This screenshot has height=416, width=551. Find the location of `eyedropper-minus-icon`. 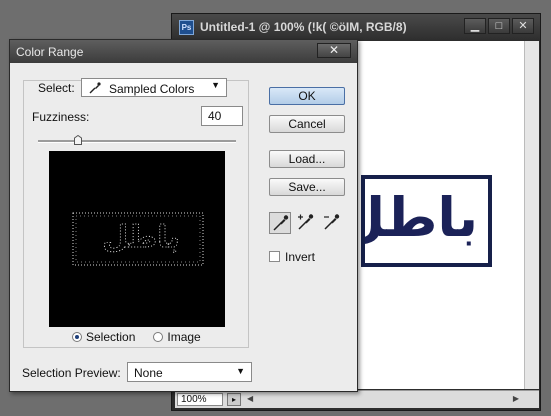

eyedropper-minus-icon is located at coordinates (332, 222).